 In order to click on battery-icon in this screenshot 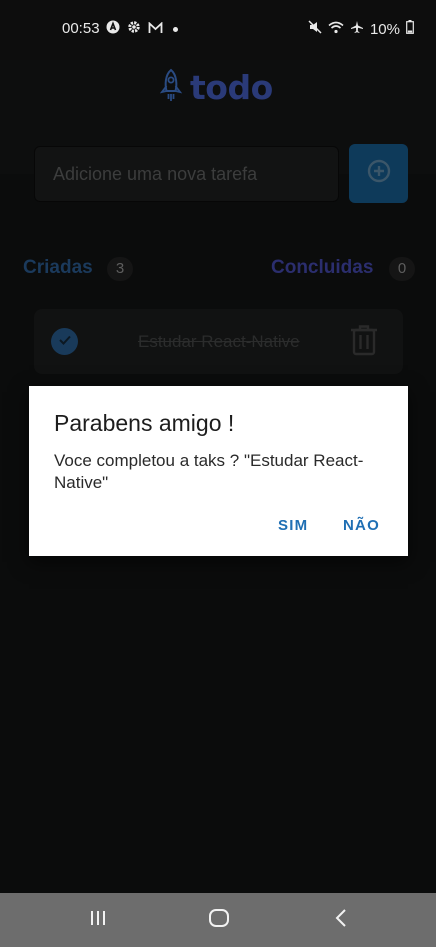, I will do `click(410, 29)`.